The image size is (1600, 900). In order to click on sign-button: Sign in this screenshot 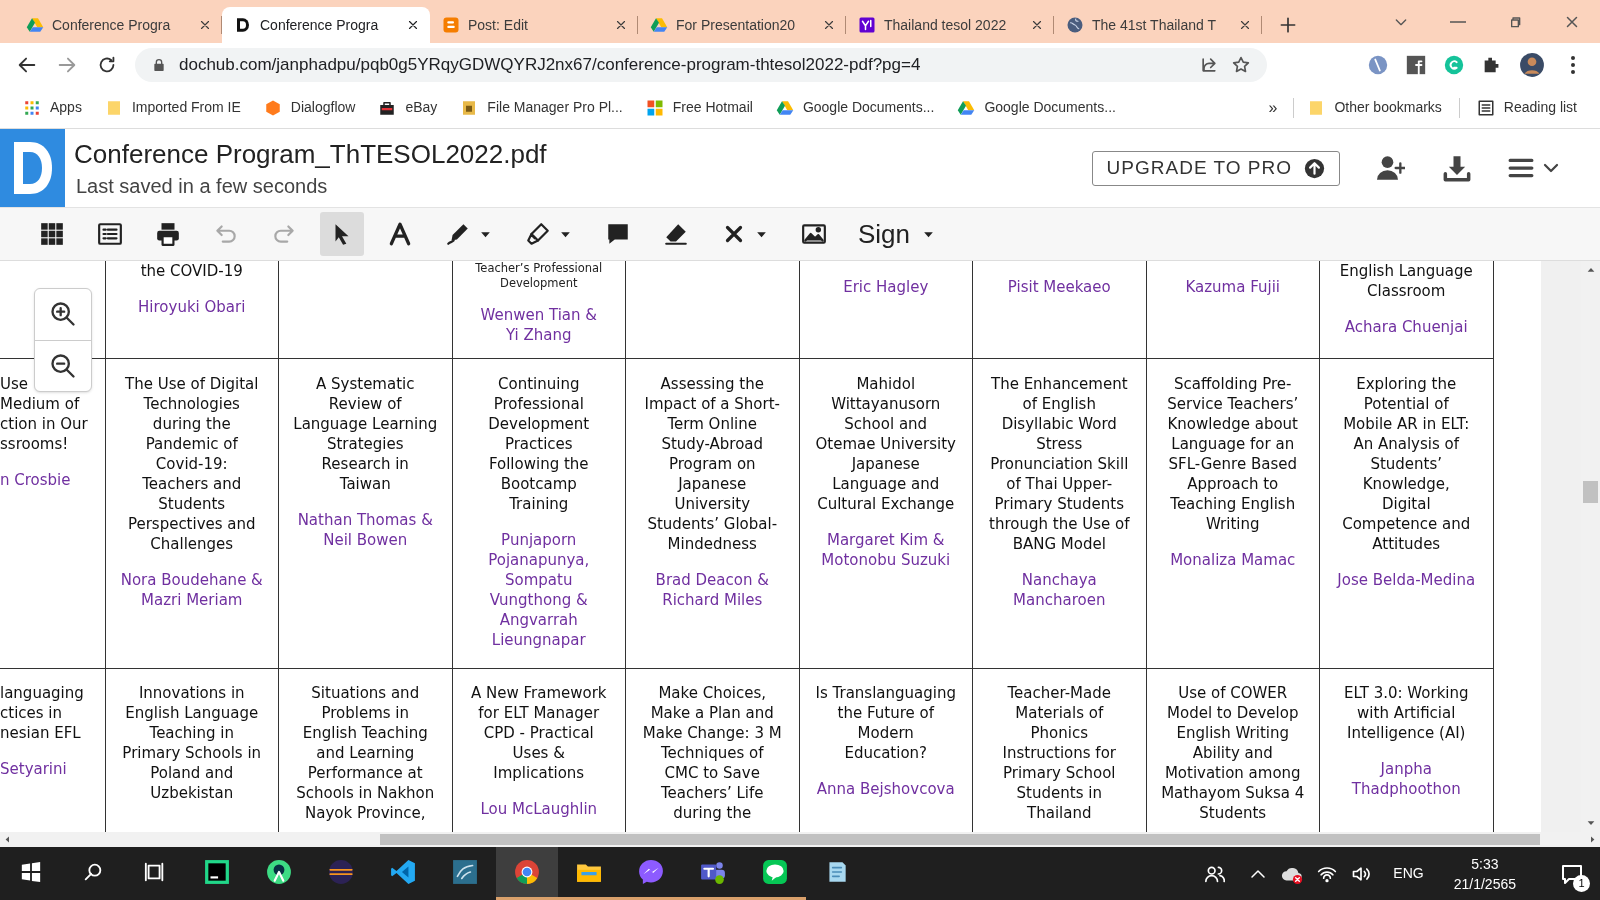, I will do `click(897, 234)`.